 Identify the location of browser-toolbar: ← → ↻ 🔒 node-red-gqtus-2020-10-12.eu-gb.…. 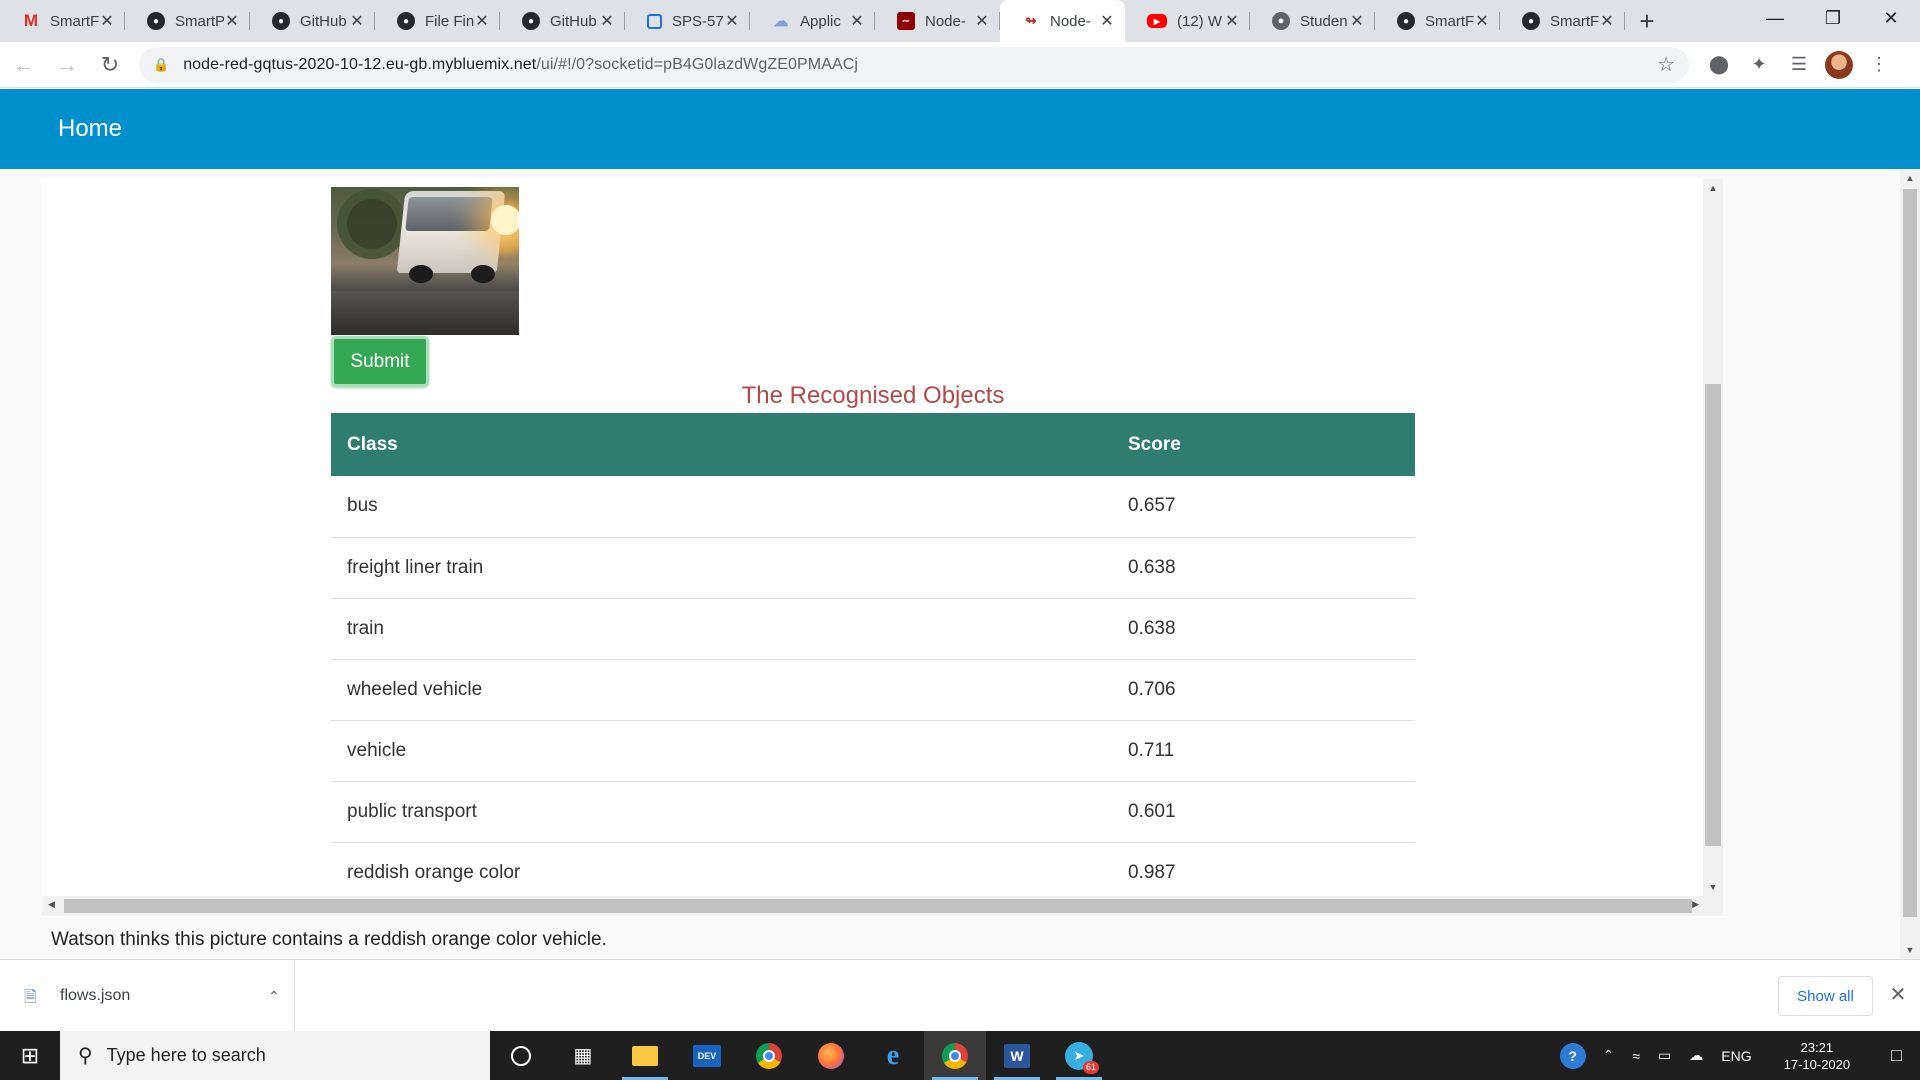
(960, 65).